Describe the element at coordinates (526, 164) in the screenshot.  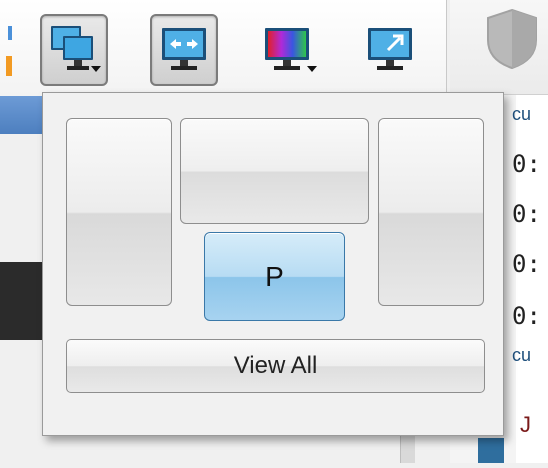
I see `right-row-2: 0:` at that location.